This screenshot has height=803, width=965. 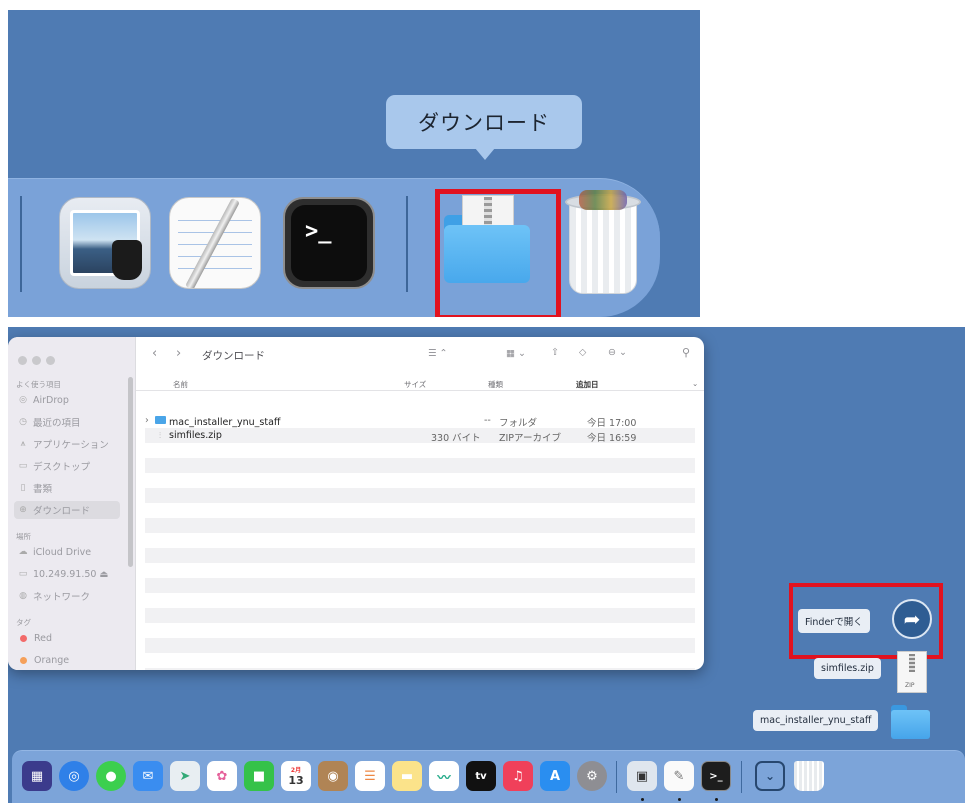 What do you see at coordinates (847, 668) in the screenshot?
I see `zip-file-label: simfiles.zip` at bounding box center [847, 668].